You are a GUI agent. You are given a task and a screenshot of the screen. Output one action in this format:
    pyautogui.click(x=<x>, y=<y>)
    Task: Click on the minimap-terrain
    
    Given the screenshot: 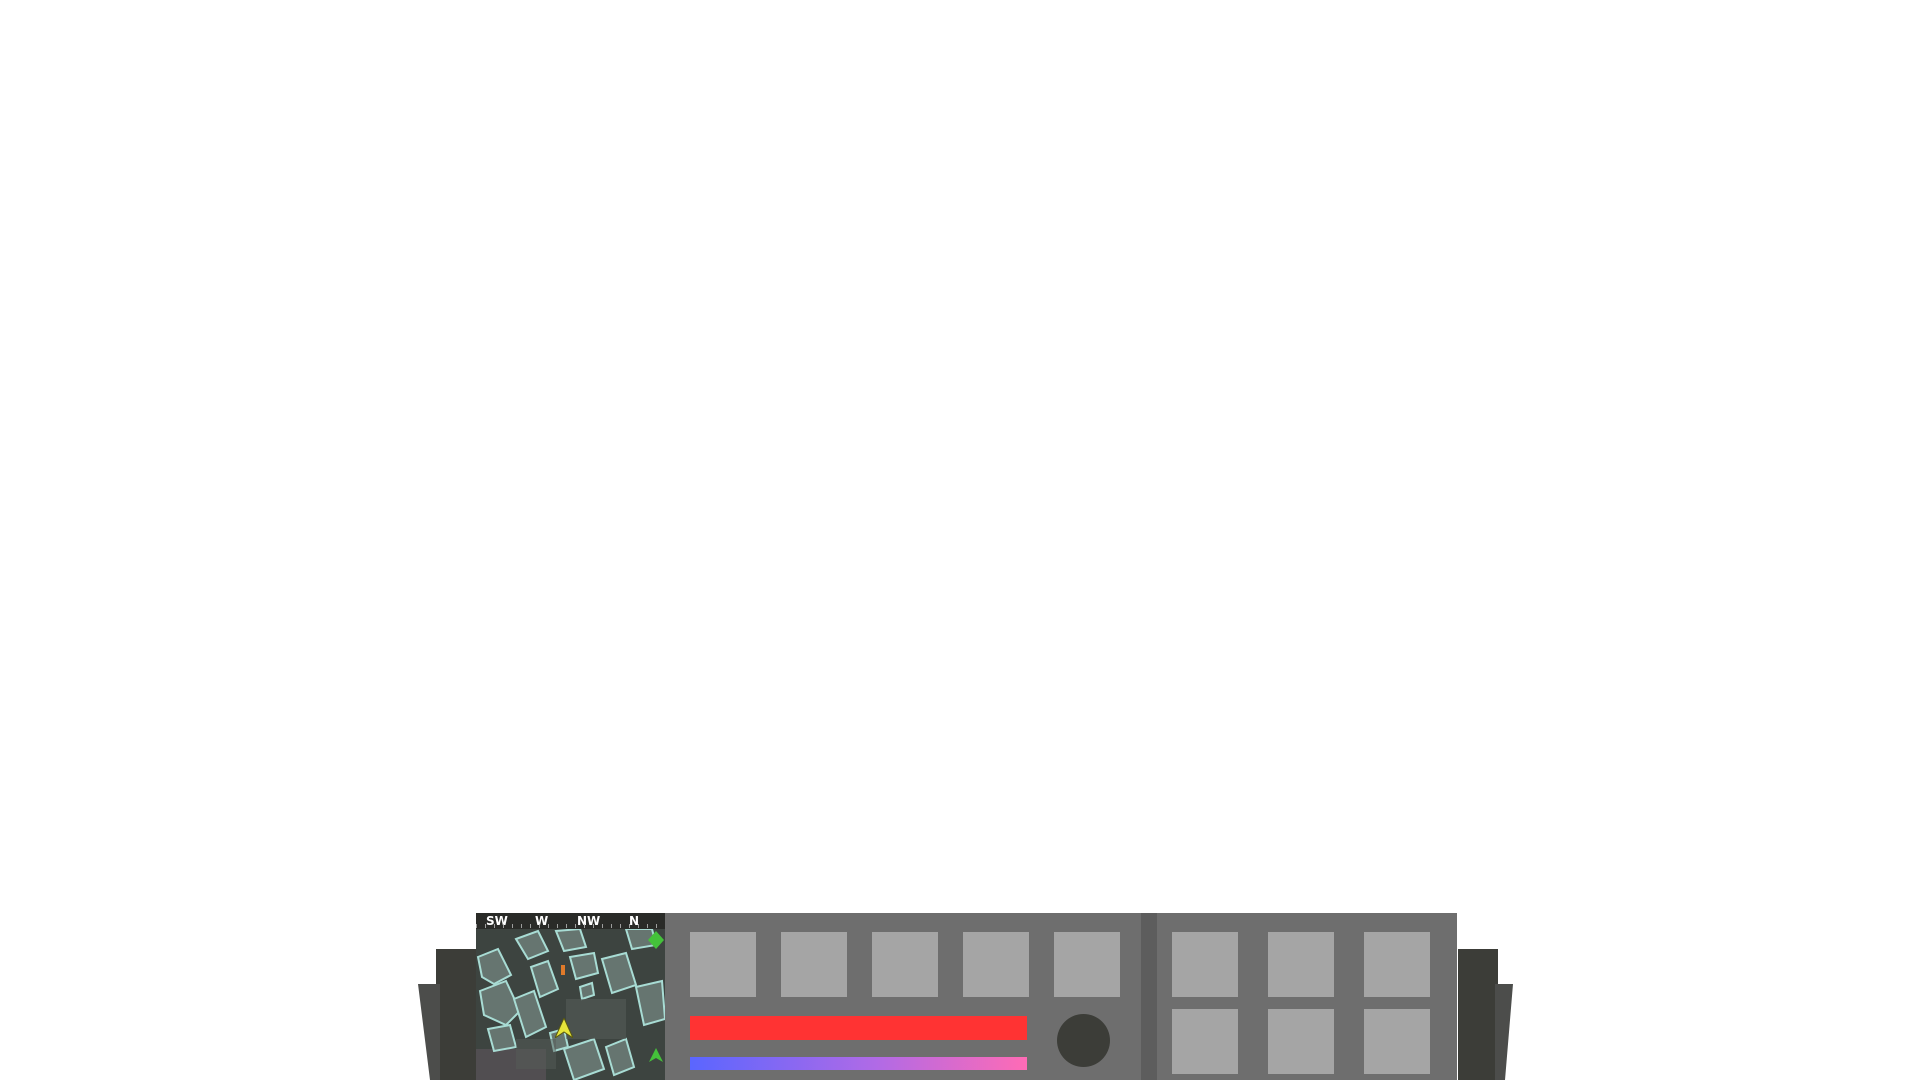 What is the action you would take?
    pyautogui.click(x=570, y=1004)
    